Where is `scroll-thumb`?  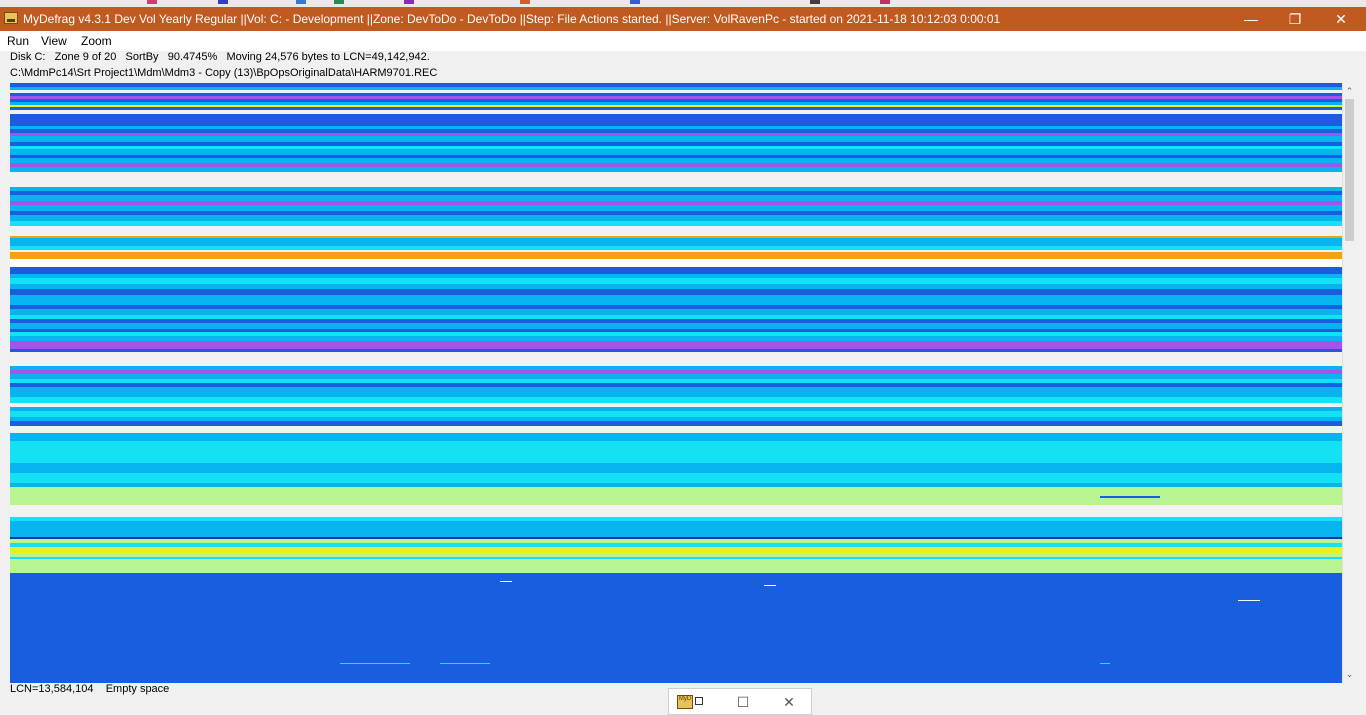 scroll-thumb is located at coordinates (1349, 170).